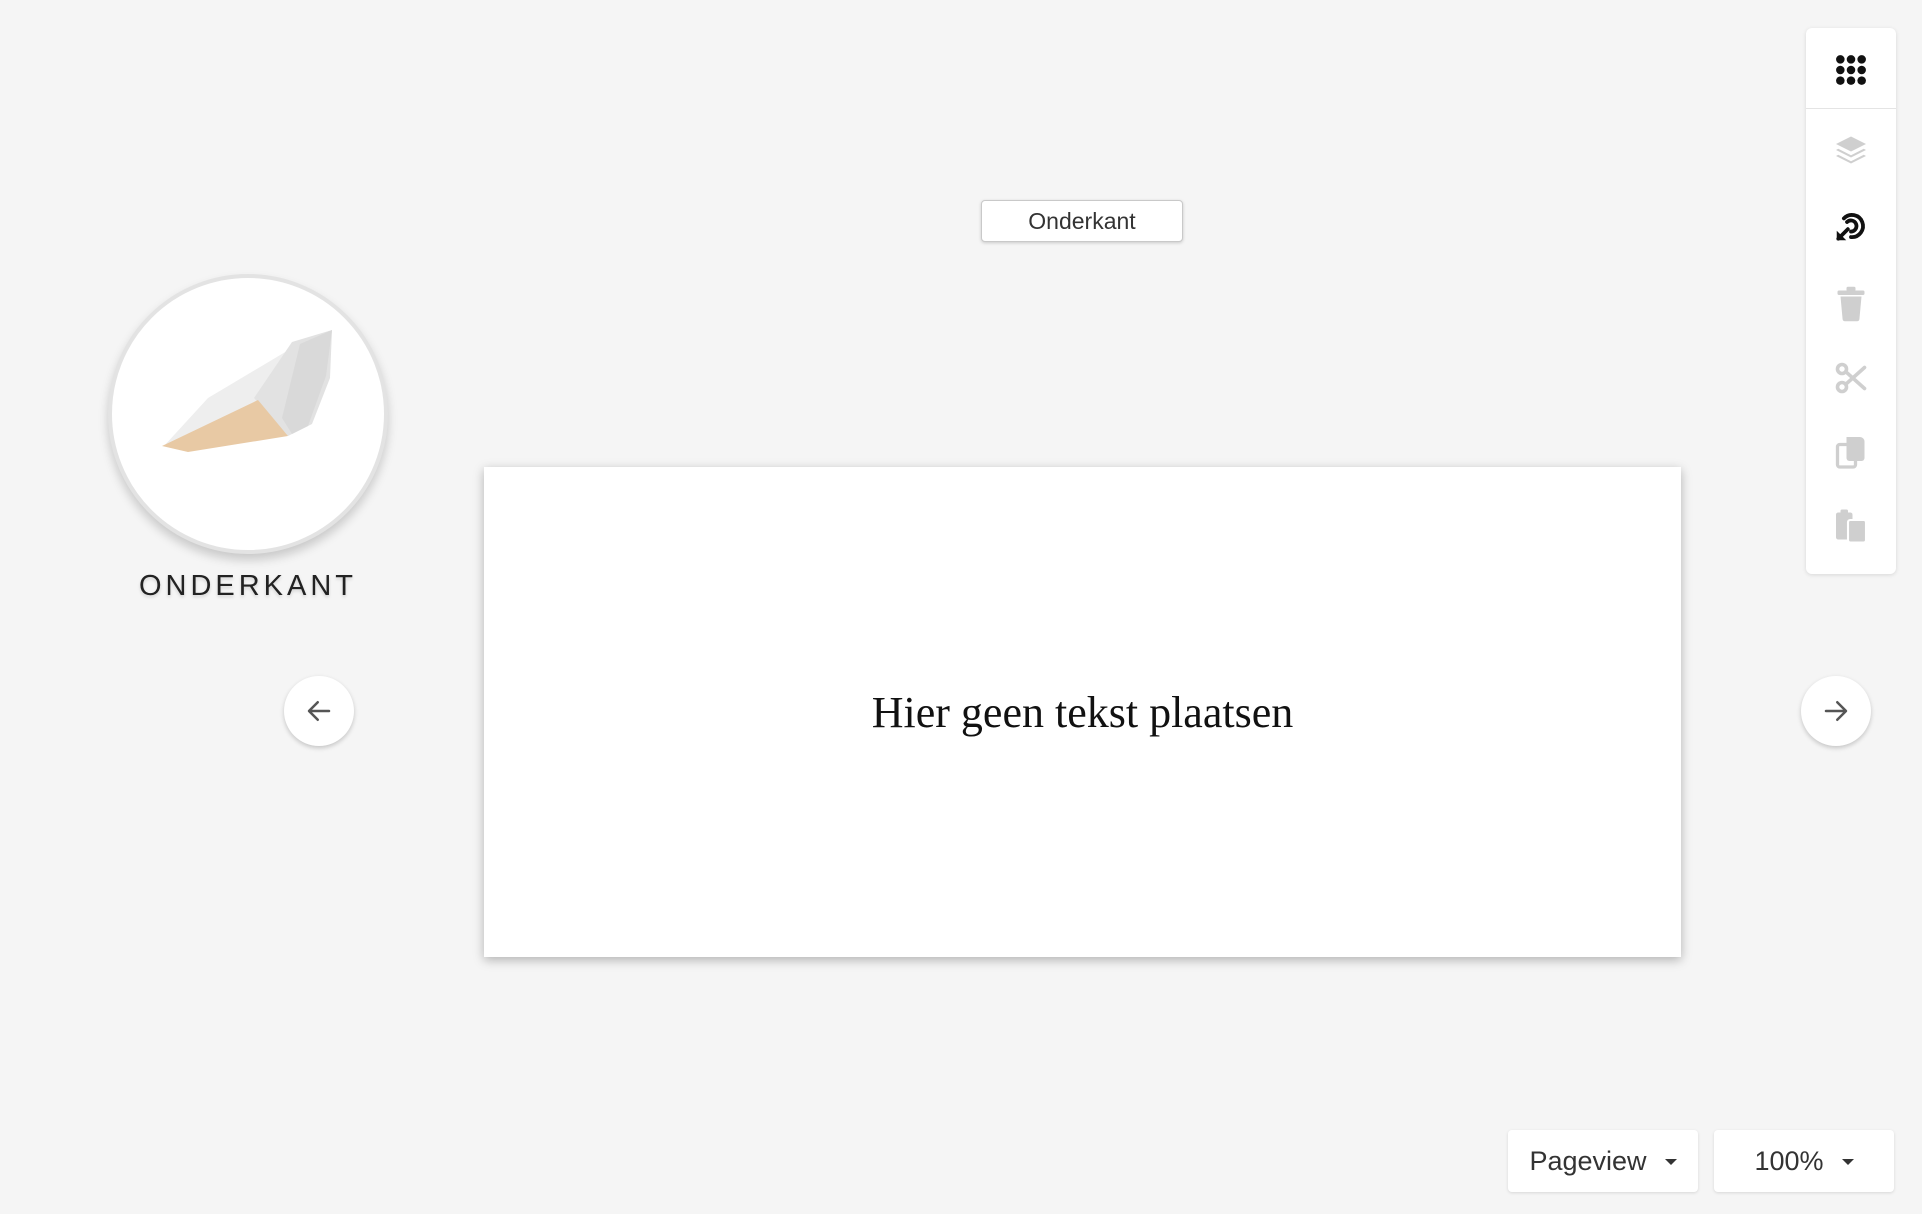 Image resolution: width=1922 pixels, height=1214 pixels. I want to click on rotate-button, so click(1851, 226).